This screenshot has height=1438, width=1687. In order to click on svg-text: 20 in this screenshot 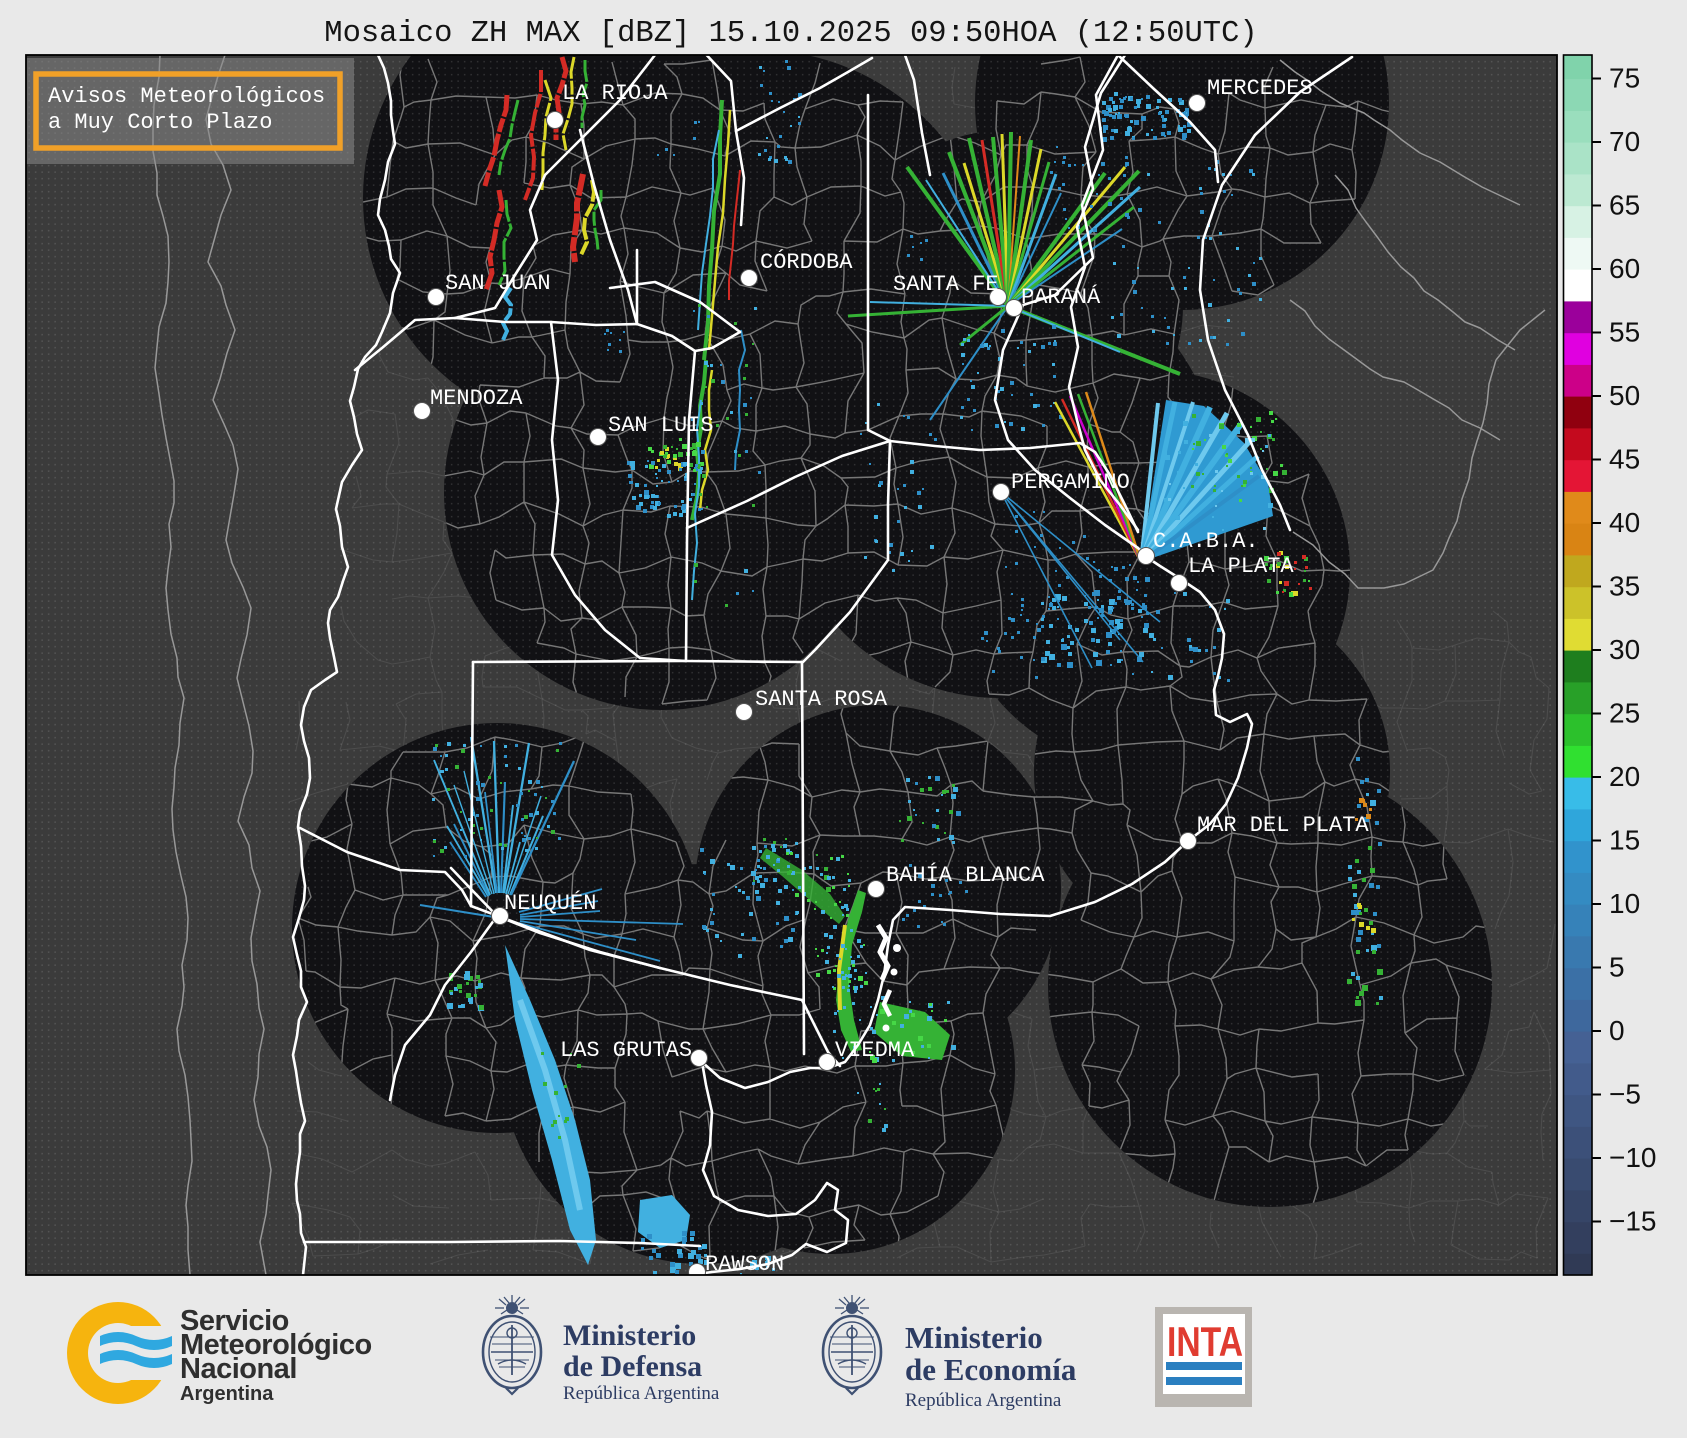, I will do `click(1624, 776)`.